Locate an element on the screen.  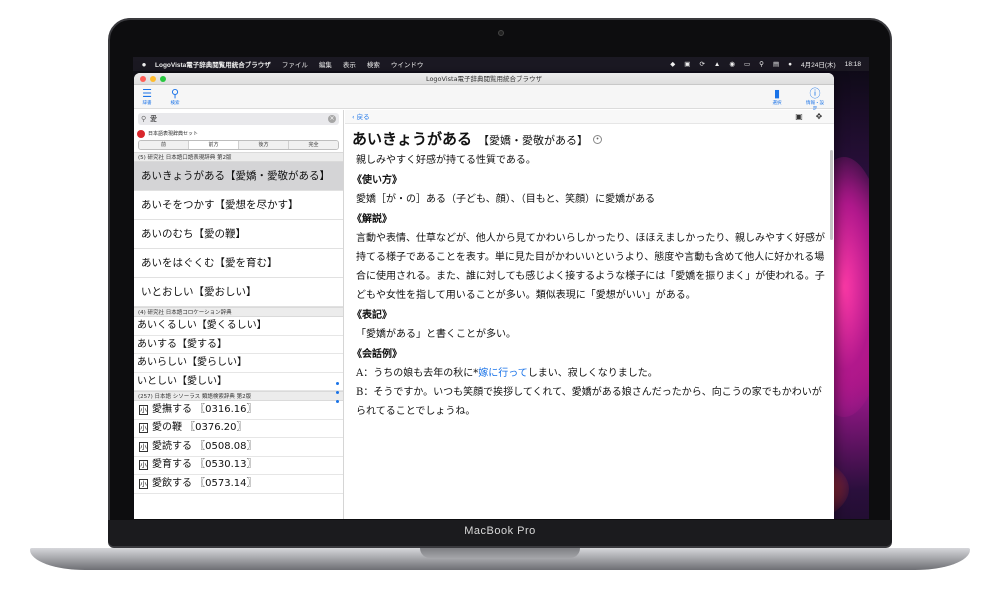
headword-kanji: 【愛嬌・愛敬がある】 is located at coordinates (533, 140).